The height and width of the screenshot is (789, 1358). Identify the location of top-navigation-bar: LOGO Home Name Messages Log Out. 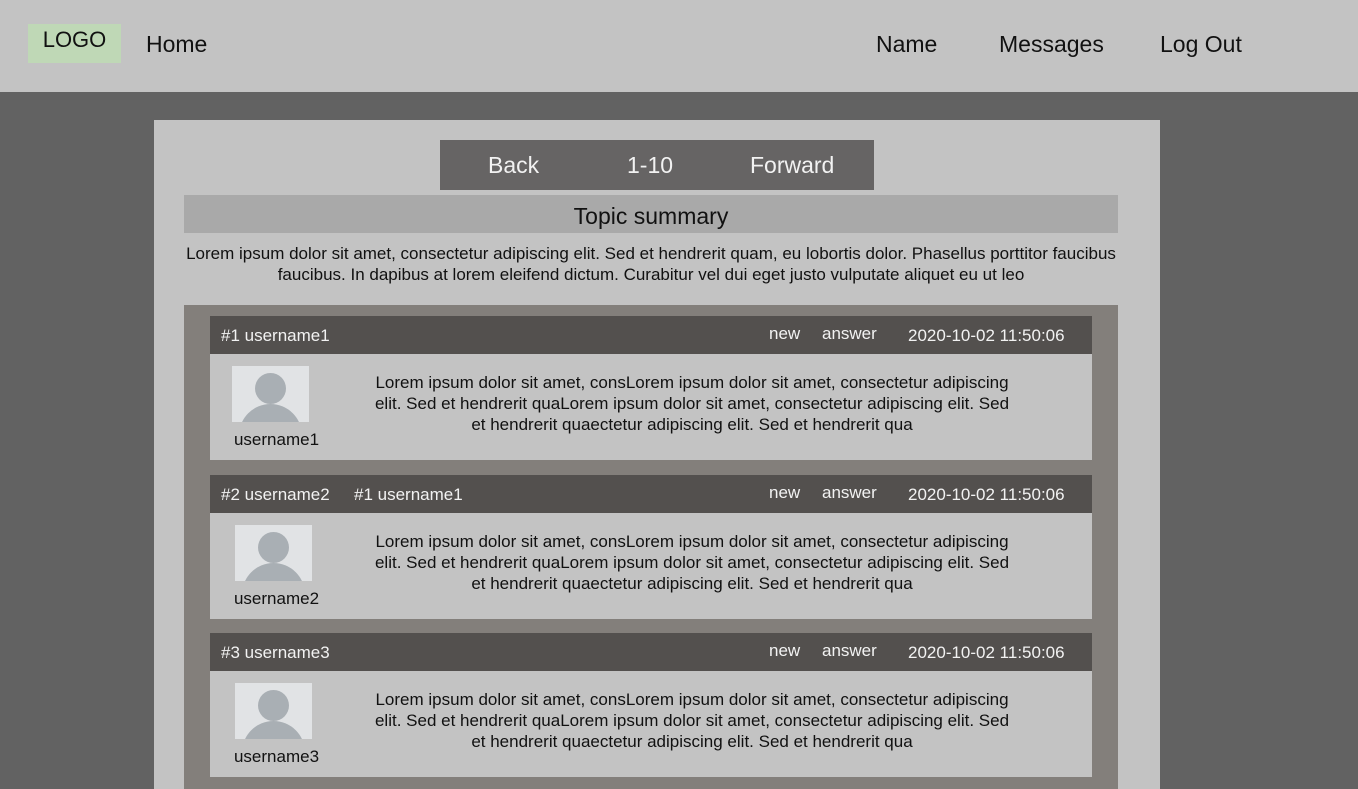
(679, 46).